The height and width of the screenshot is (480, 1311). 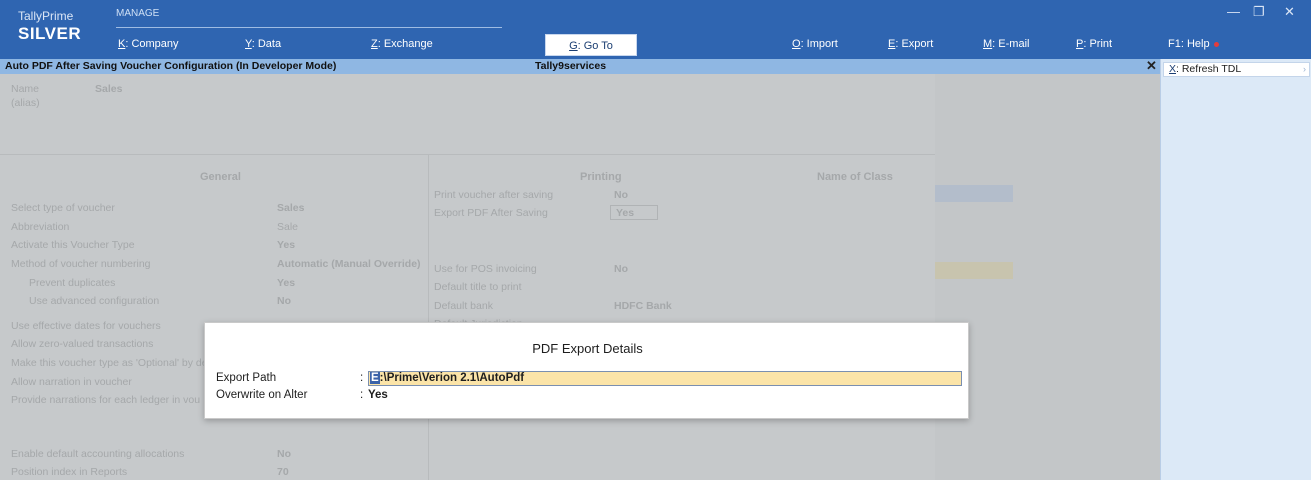 I want to click on menu-exchange: Z: Exchange, so click(x=402, y=44).